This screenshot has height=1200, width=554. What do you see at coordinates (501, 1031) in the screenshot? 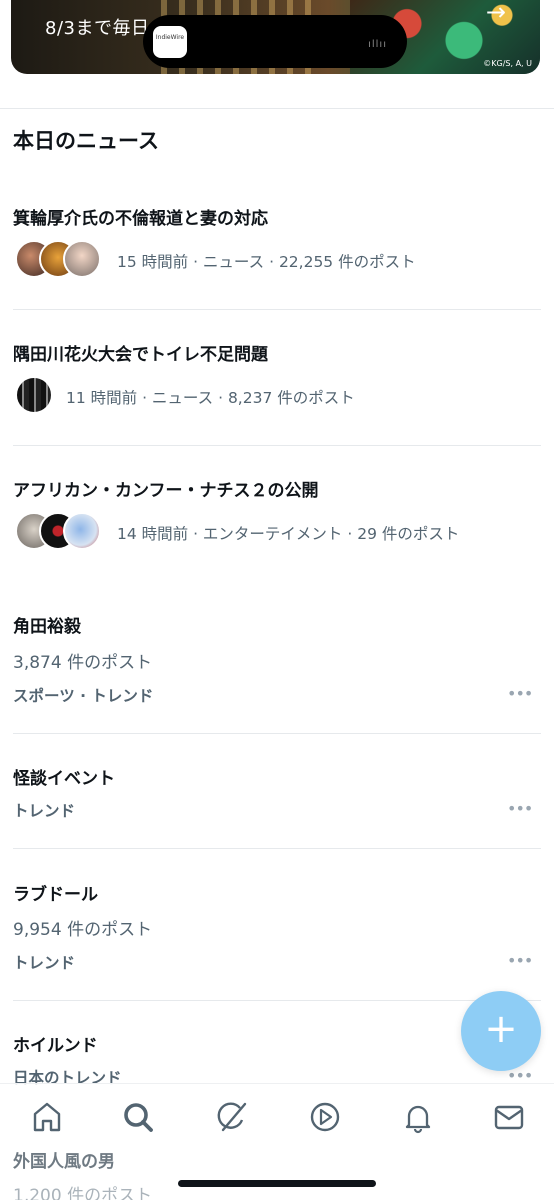
I see `compose-button: +` at bounding box center [501, 1031].